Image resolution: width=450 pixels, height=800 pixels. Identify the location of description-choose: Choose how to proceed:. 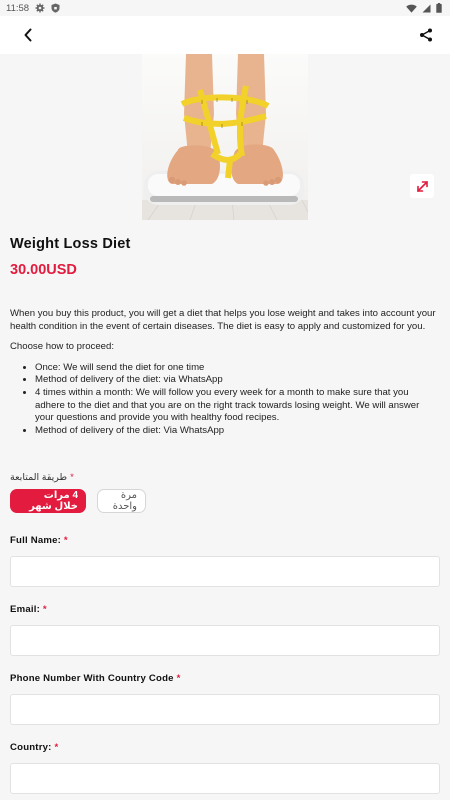
(62, 347).